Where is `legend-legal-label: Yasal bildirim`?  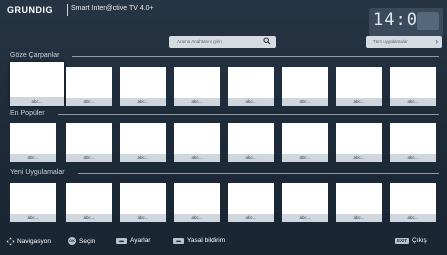
legend-legal-label: Yasal bildirim is located at coordinates (206, 240).